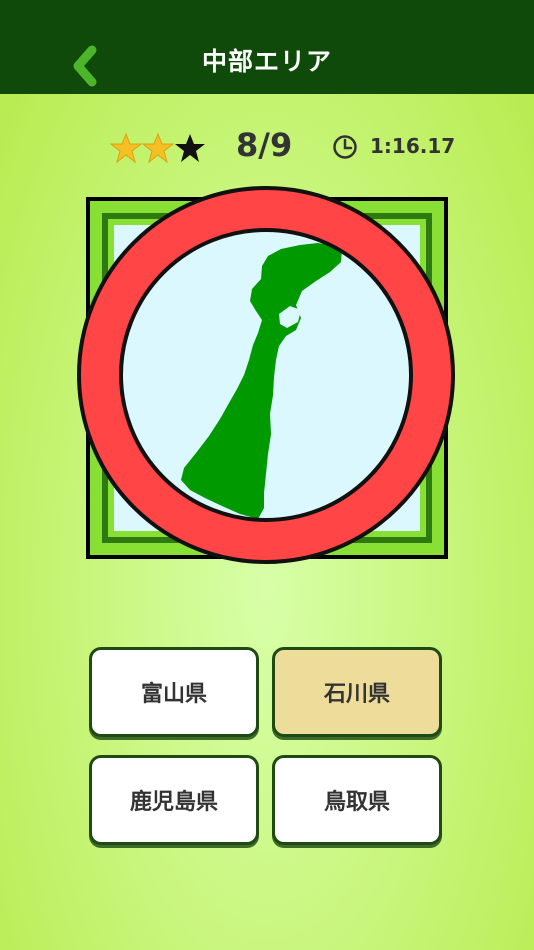 This screenshot has height=950, width=534. I want to click on top-bar: 中部エリア, so click(267, 47).